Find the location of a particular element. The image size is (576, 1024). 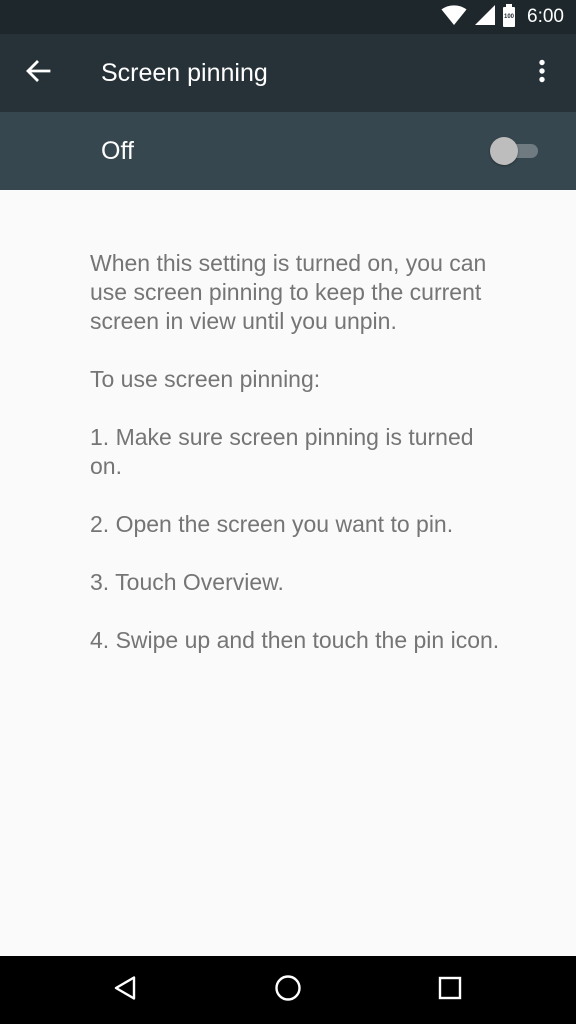

more-options-button is located at coordinates (542, 73).